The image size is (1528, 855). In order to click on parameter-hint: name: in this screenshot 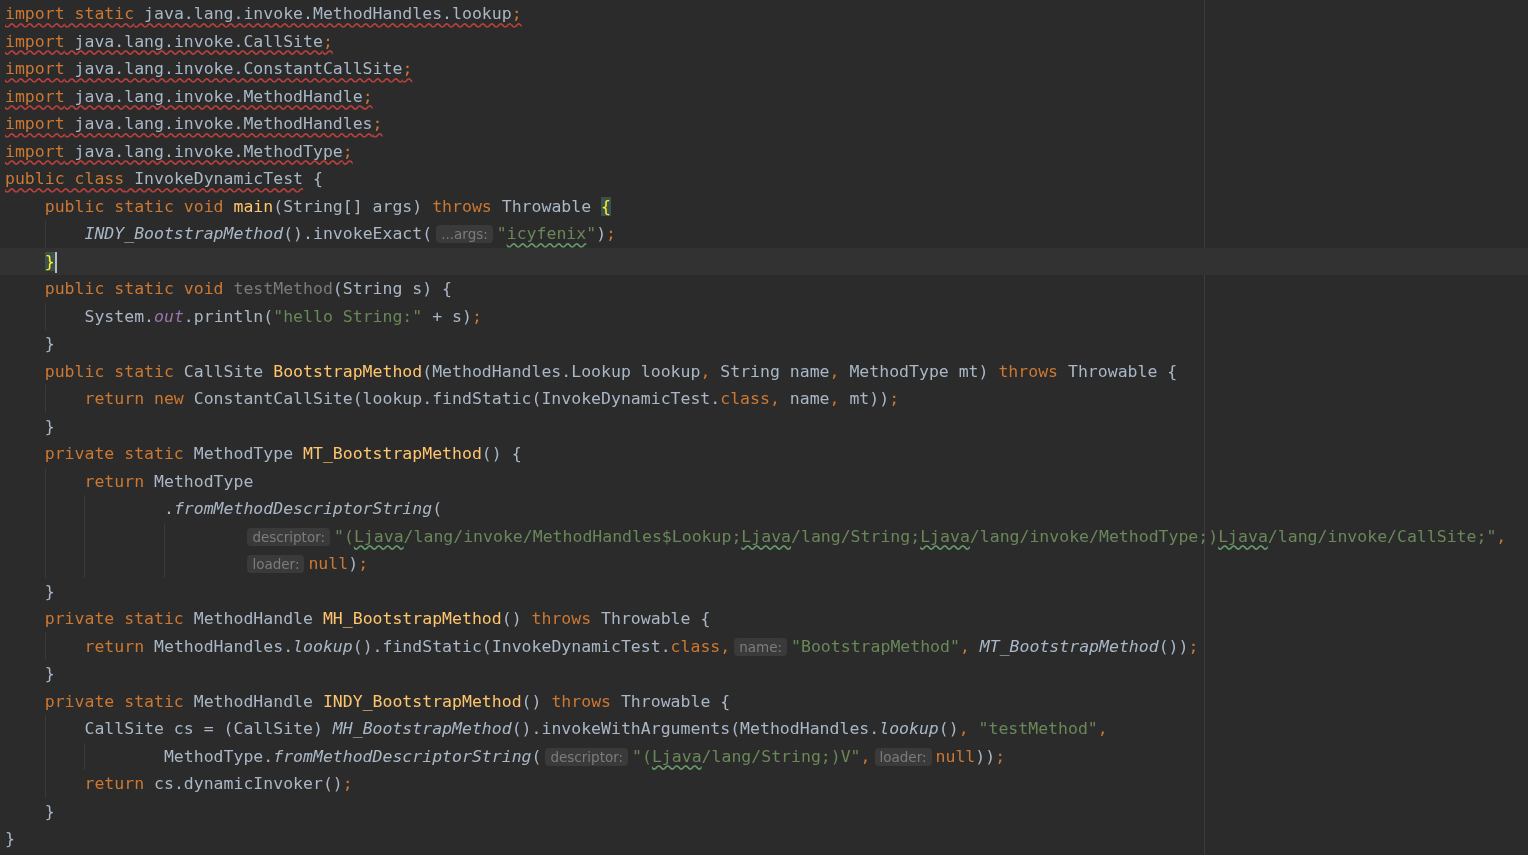, I will do `click(761, 646)`.